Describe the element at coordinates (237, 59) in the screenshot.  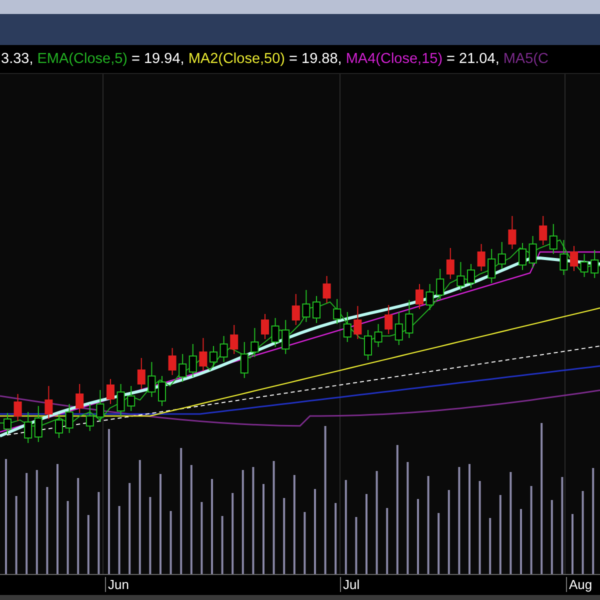
I see `legend-text: MA2(Close,50)` at that location.